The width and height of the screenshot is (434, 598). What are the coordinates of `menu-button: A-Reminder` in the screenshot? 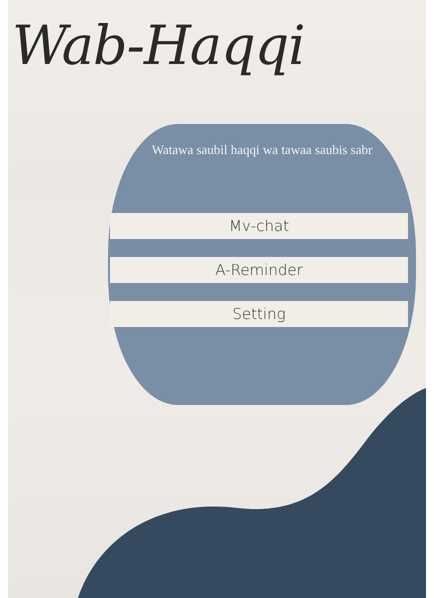 It's located at (259, 270).